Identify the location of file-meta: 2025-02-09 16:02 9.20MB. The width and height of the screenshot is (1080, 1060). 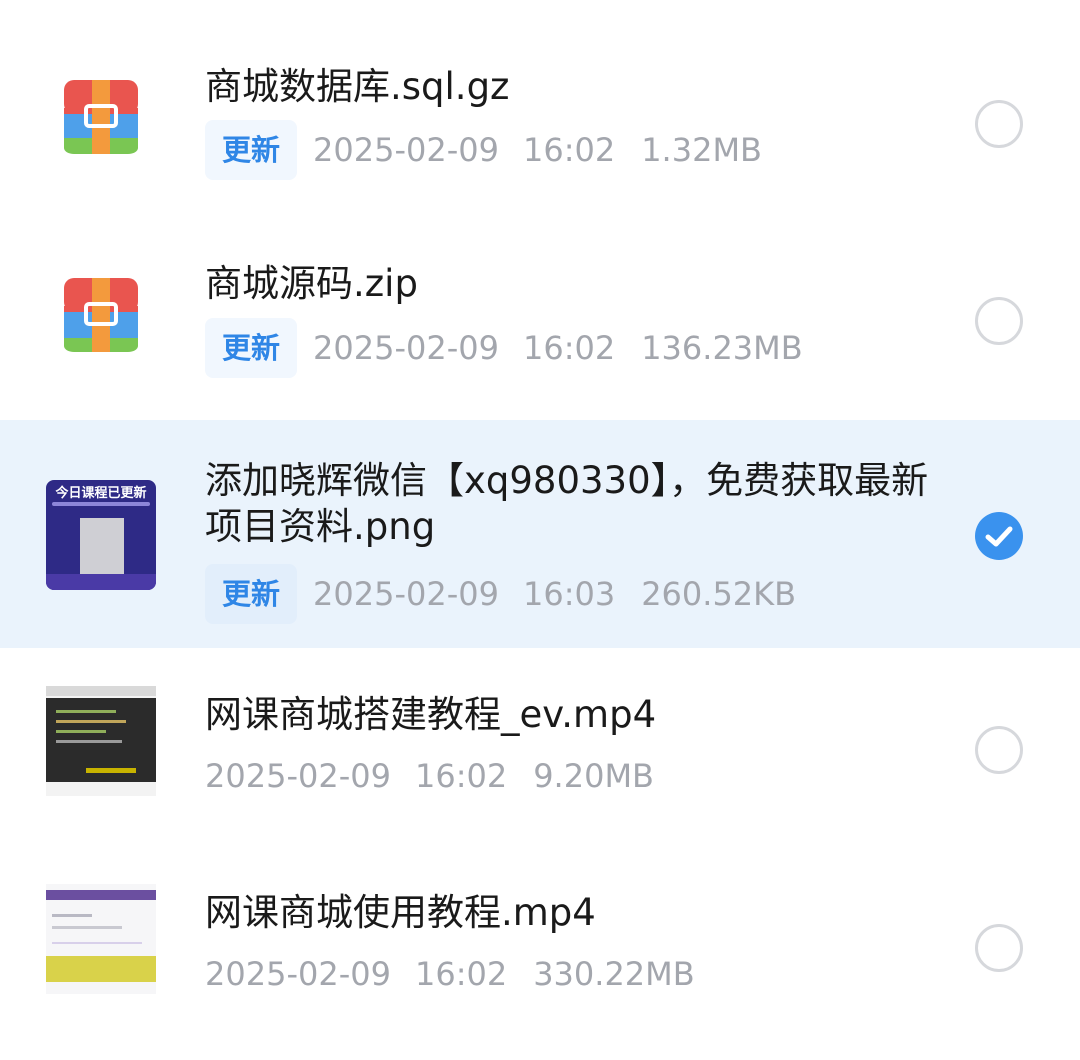
(429, 776).